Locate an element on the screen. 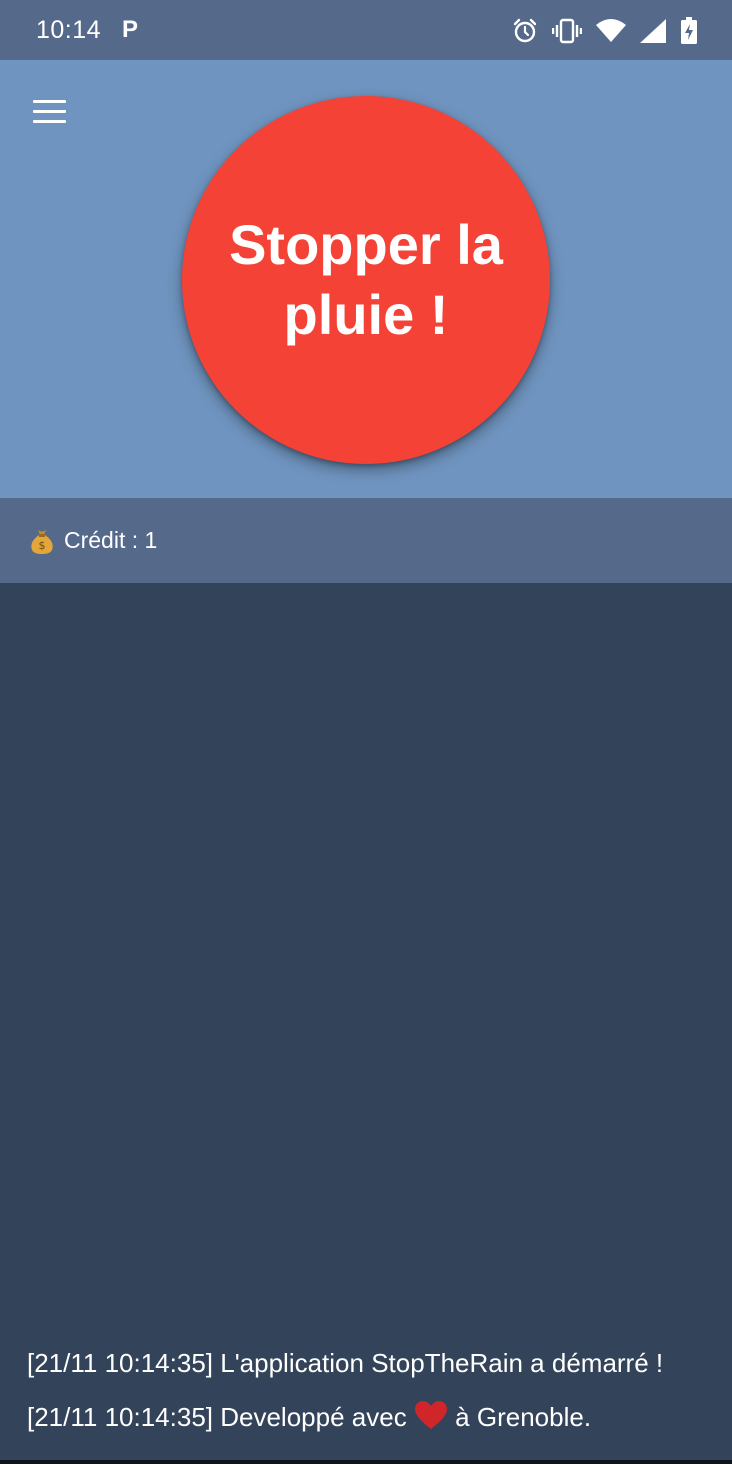 Image resolution: width=732 pixels, height=1464 pixels. status-icons is located at coordinates (605, 31).